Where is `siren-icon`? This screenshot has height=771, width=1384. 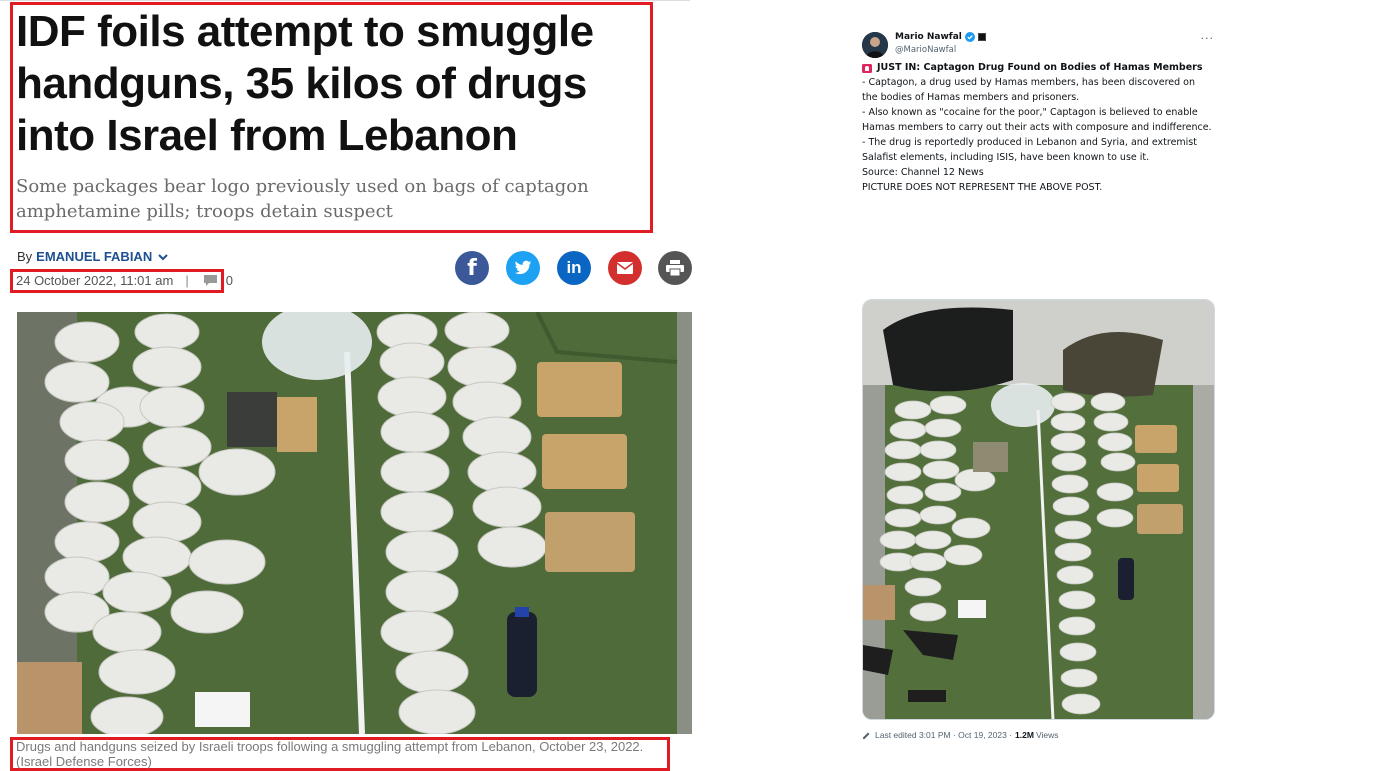 siren-icon is located at coordinates (867, 68).